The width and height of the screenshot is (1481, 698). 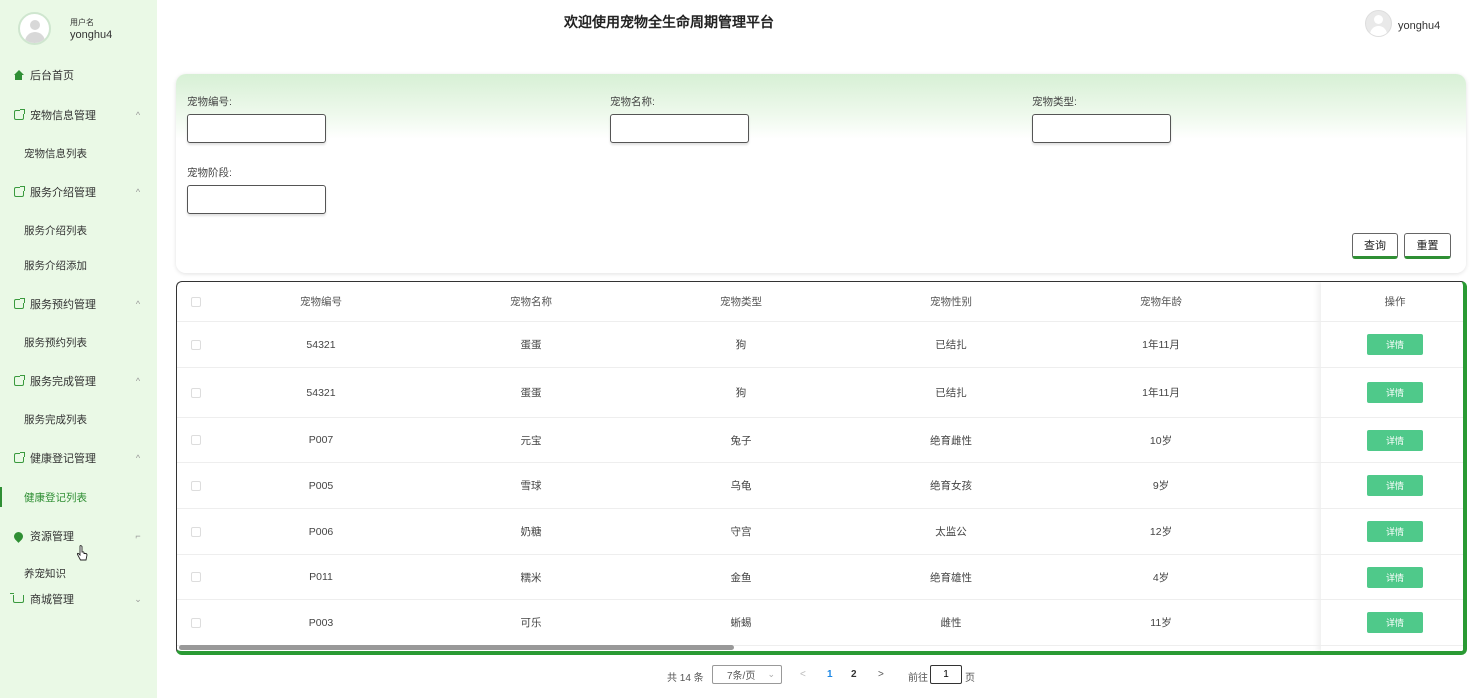 I want to click on pet-type-label: 宠物类型:, so click(x=1054, y=102).